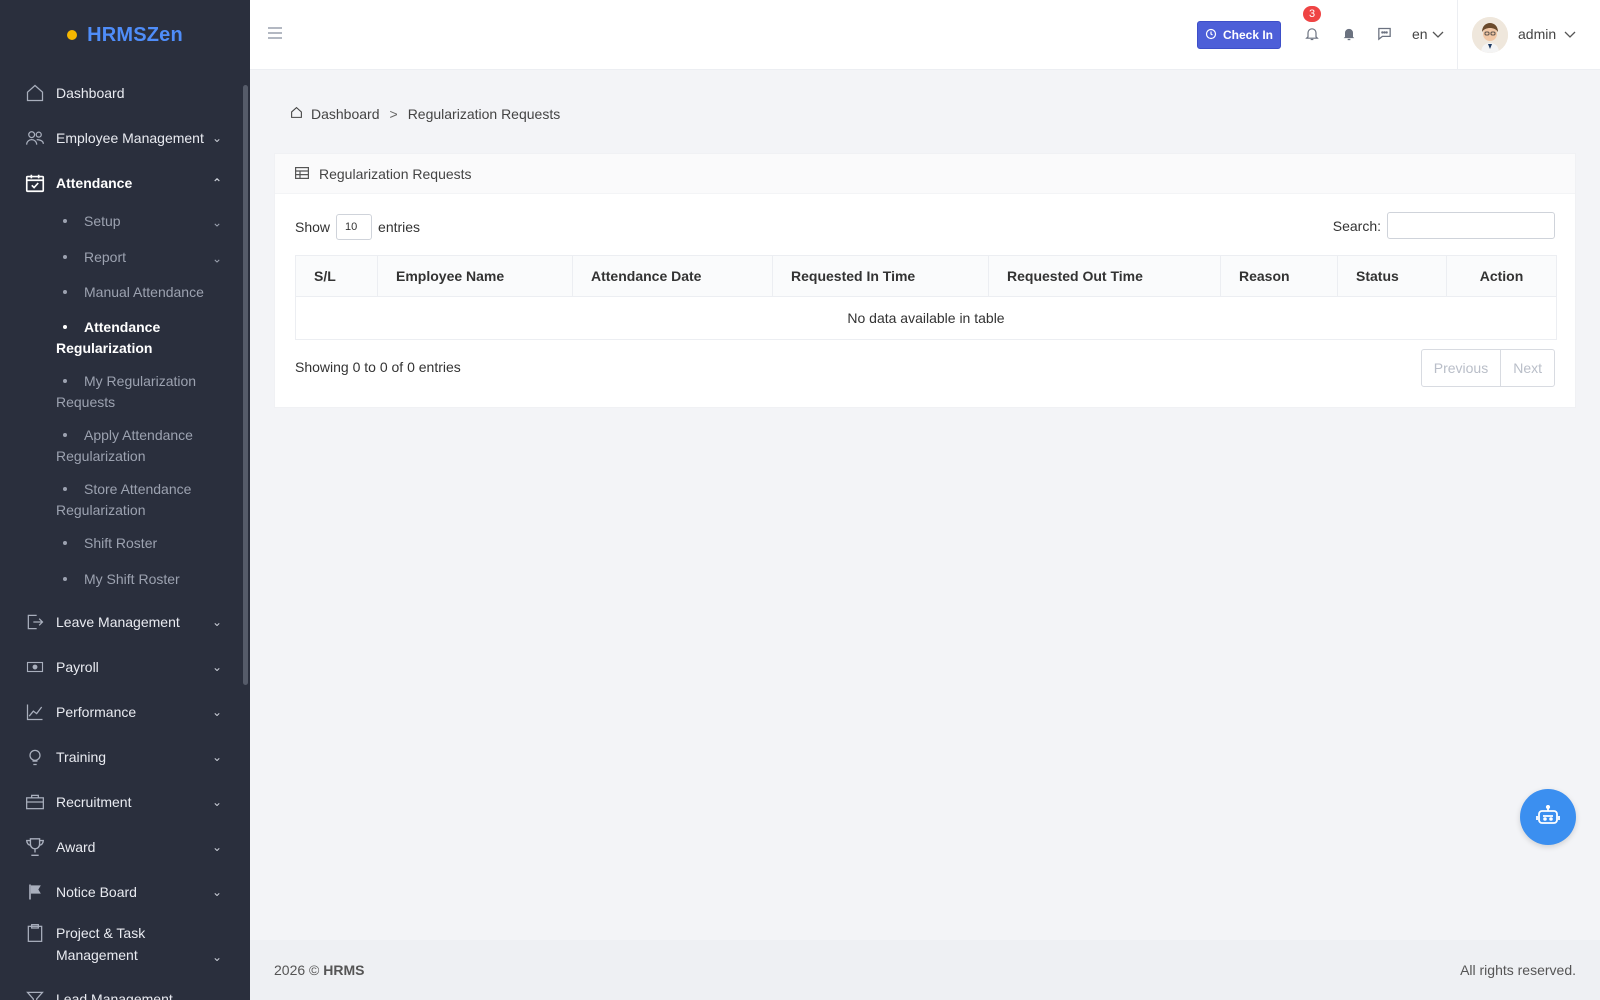 This screenshot has width=1600, height=1000. Describe the element at coordinates (130, 137) in the screenshot. I see `sidebar-item-label: Employee Management` at that location.